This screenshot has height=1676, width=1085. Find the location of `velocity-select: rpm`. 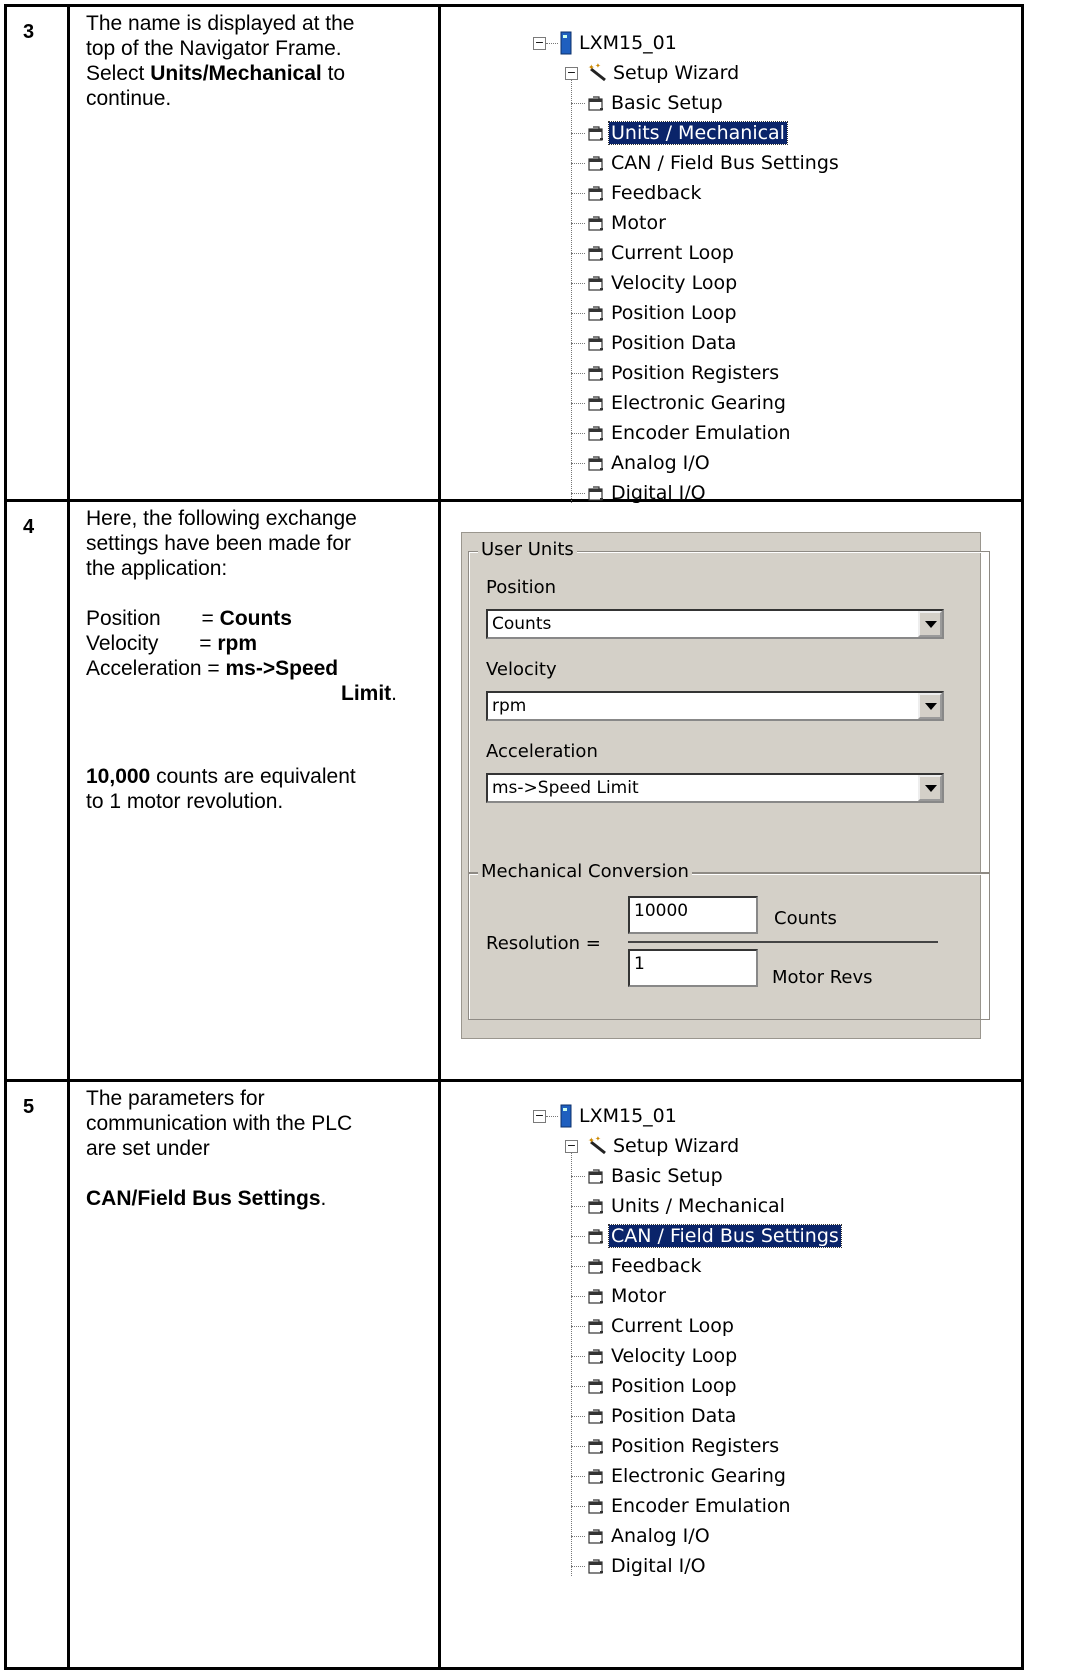

velocity-select: rpm is located at coordinates (715, 706).